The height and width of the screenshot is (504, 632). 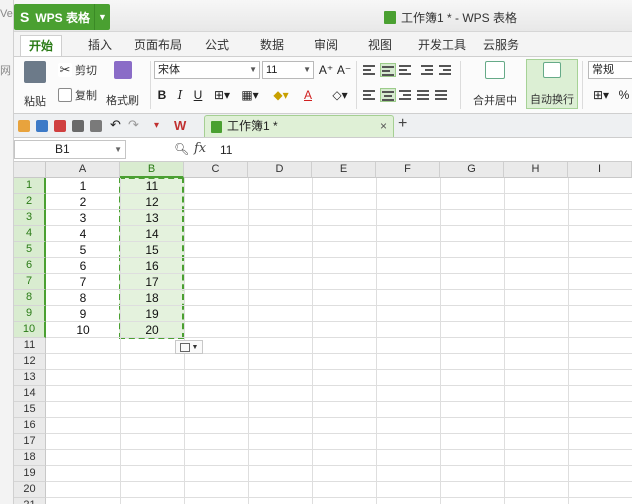 I want to click on font-color-button: A, so click(x=308, y=95).